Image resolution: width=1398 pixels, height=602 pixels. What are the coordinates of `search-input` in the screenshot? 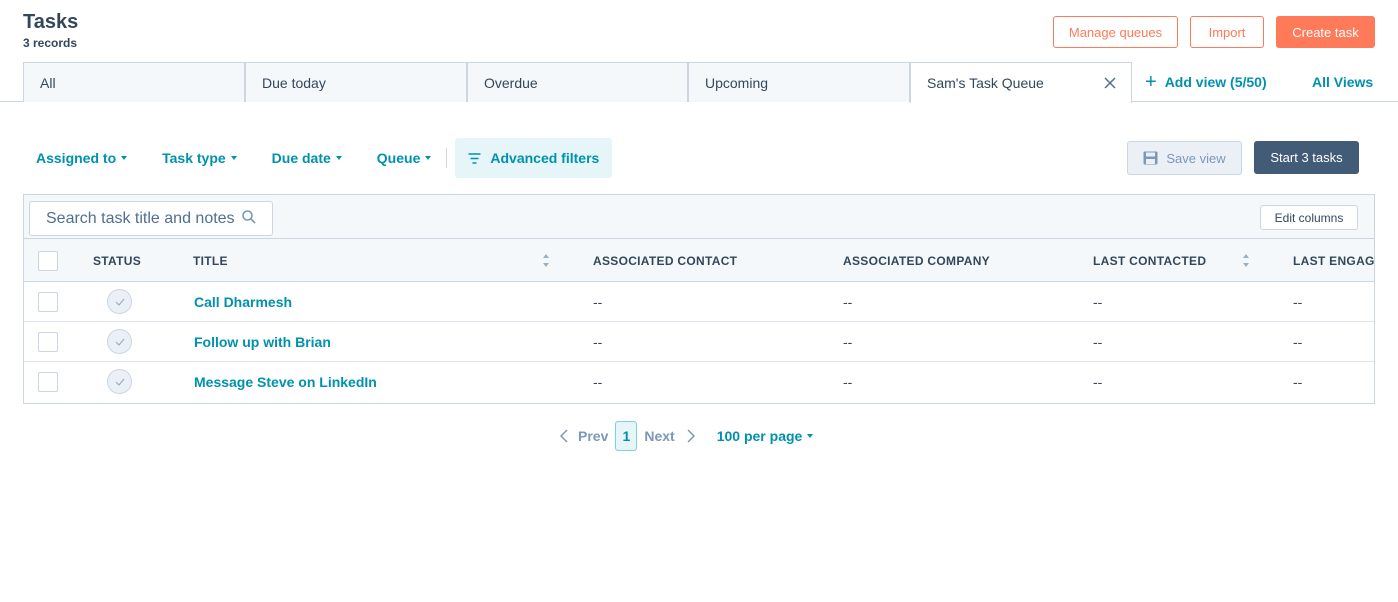 It's located at (151, 218).